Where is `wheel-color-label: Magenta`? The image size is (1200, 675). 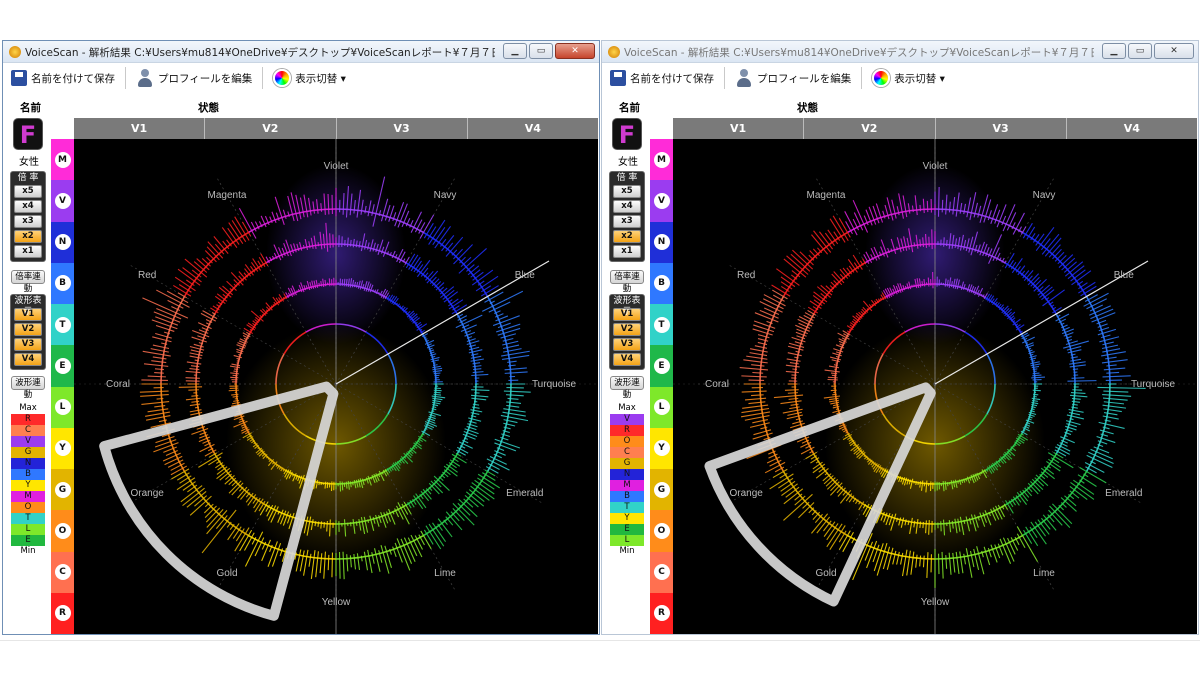 wheel-color-label: Magenta is located at coordinates (227, 195).